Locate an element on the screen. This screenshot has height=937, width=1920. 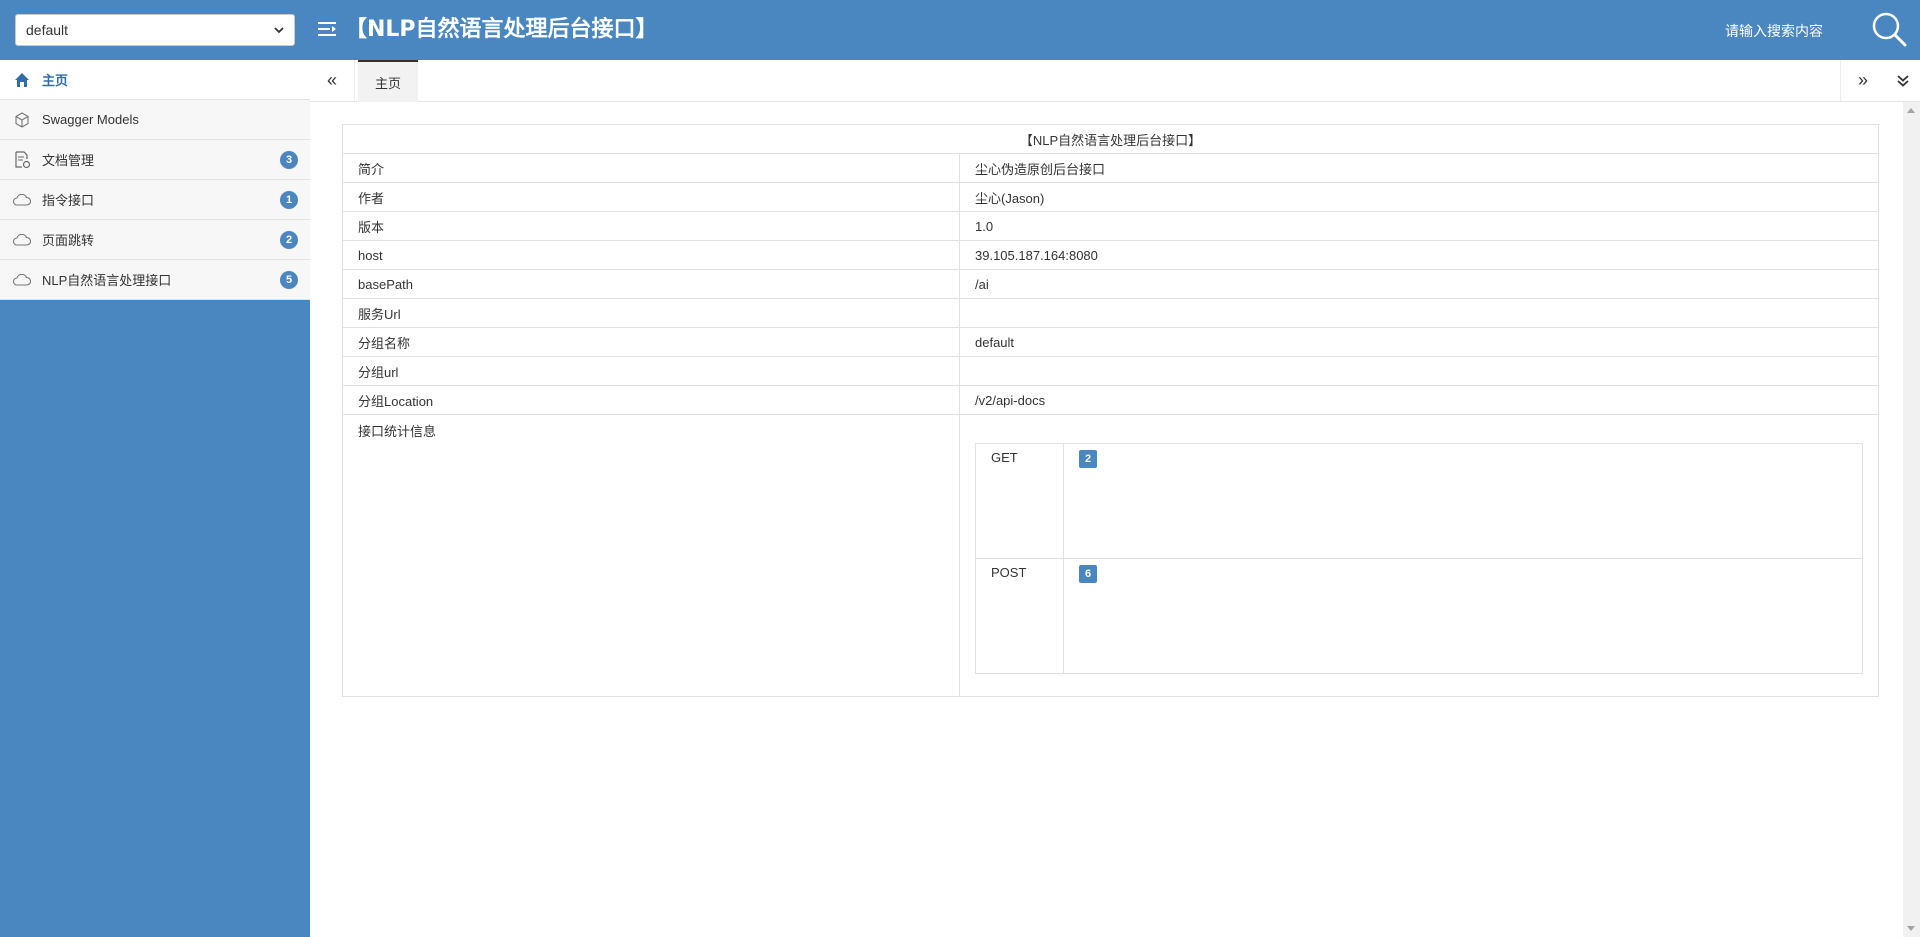
sidebar-item-page-redirect: 页面跳转 2 is located at coordinates (155, 240).